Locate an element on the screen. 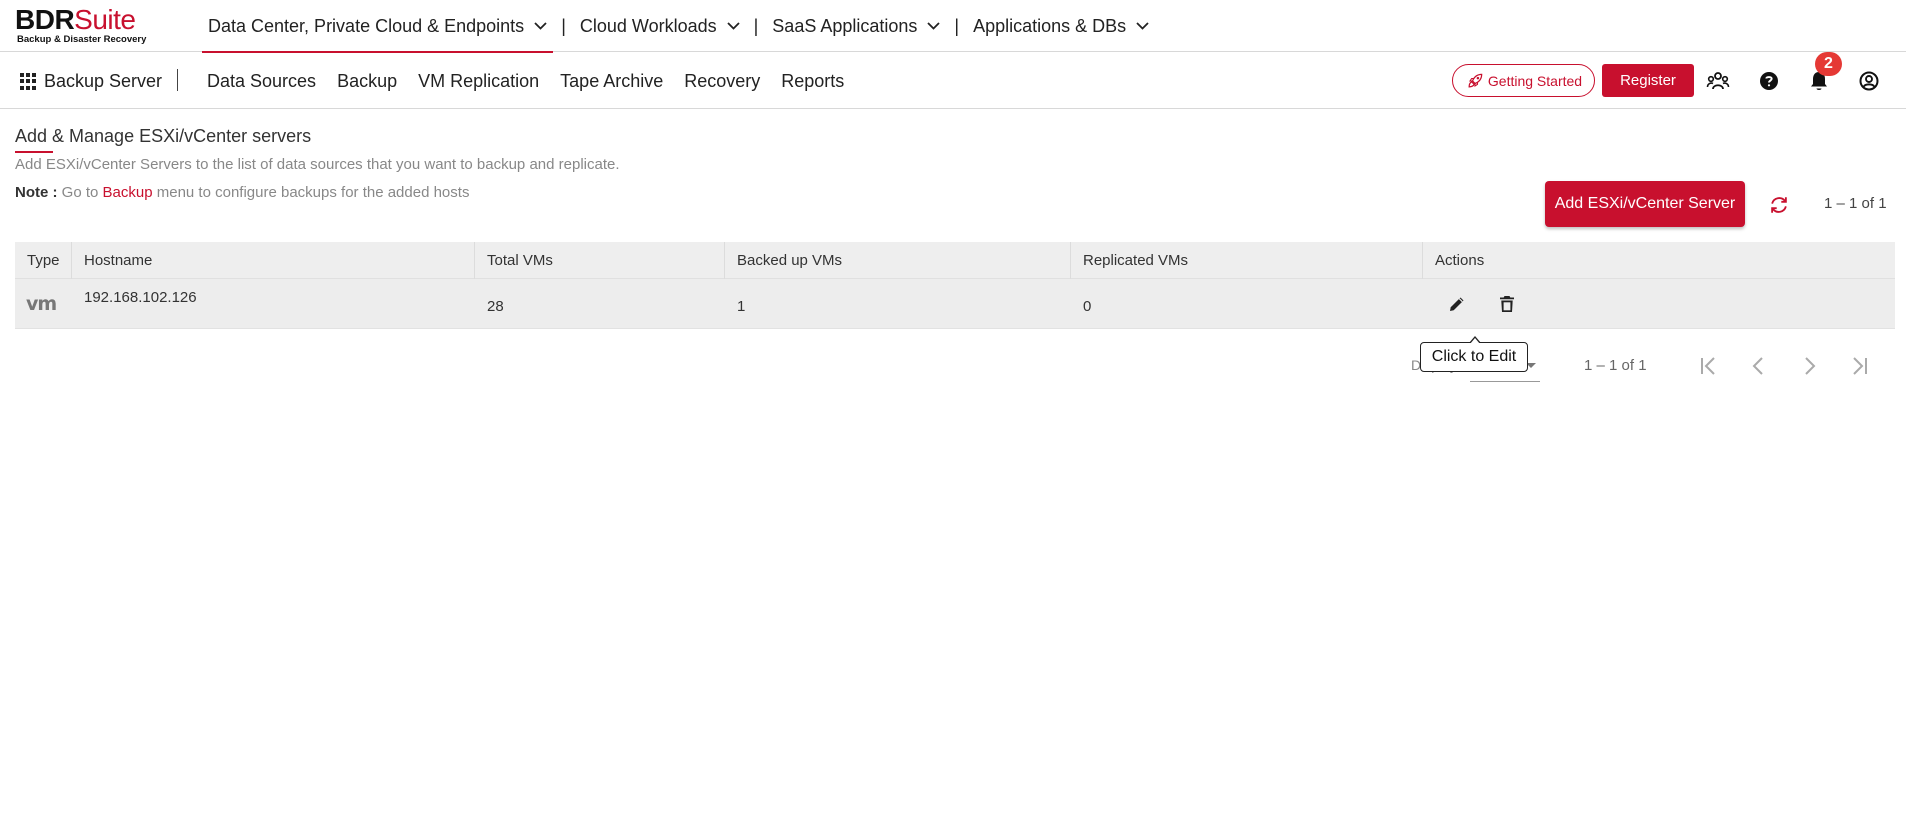 This screenshot has height=837, width=1906. column-header-replicated-vms: Replicated VMs is located at coordinates (1247, 260).